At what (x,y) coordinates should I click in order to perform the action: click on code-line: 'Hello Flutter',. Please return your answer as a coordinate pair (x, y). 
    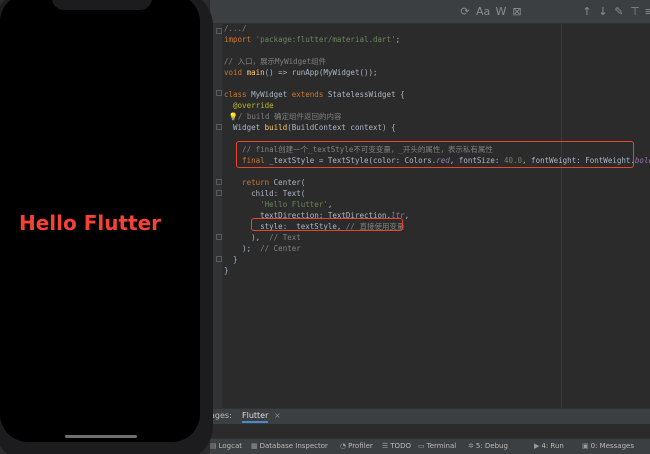
    Looking at the image, I should click on (278, 204).